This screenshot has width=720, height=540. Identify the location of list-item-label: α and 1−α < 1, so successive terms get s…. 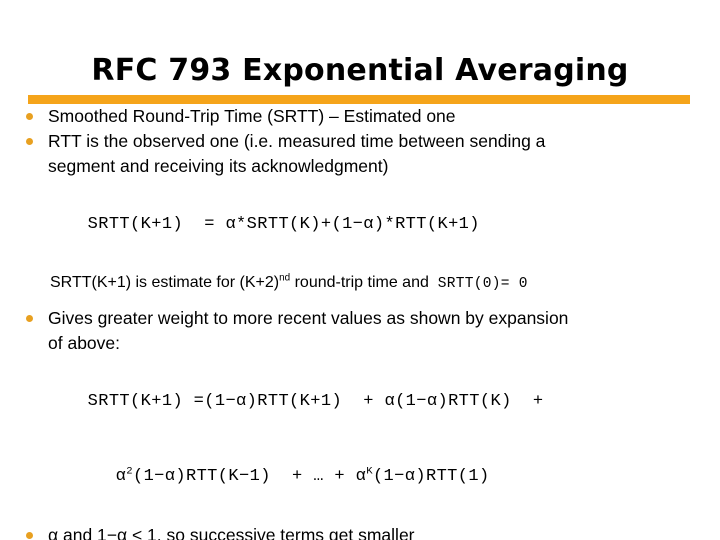
(231, 532).